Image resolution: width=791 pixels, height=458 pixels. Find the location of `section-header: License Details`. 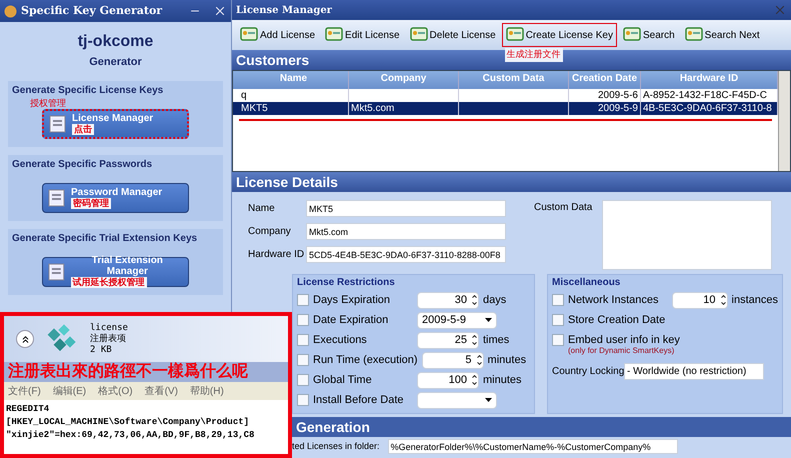

section-header: License Details is located at coordinates (511, 182).